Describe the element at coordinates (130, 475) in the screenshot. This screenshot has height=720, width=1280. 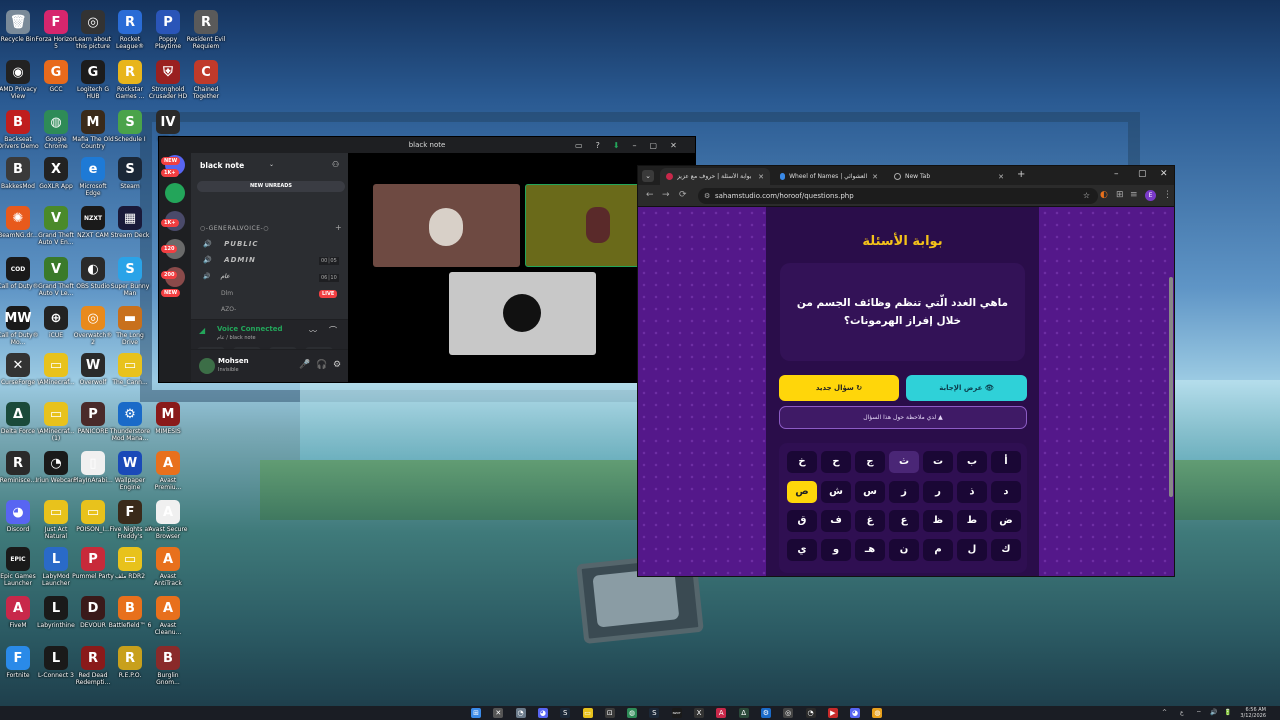
I see `desktop-icon: W Wallpaper Engine` at that location.